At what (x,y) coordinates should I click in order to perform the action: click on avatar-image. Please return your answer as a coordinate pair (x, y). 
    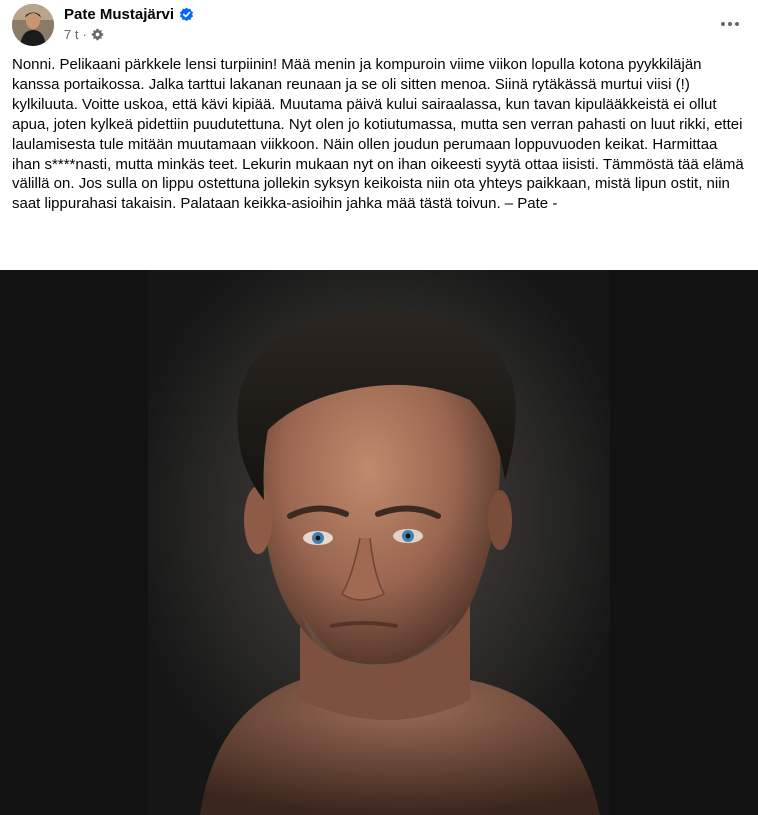
    Looking at the image, I should click on (33, 25).